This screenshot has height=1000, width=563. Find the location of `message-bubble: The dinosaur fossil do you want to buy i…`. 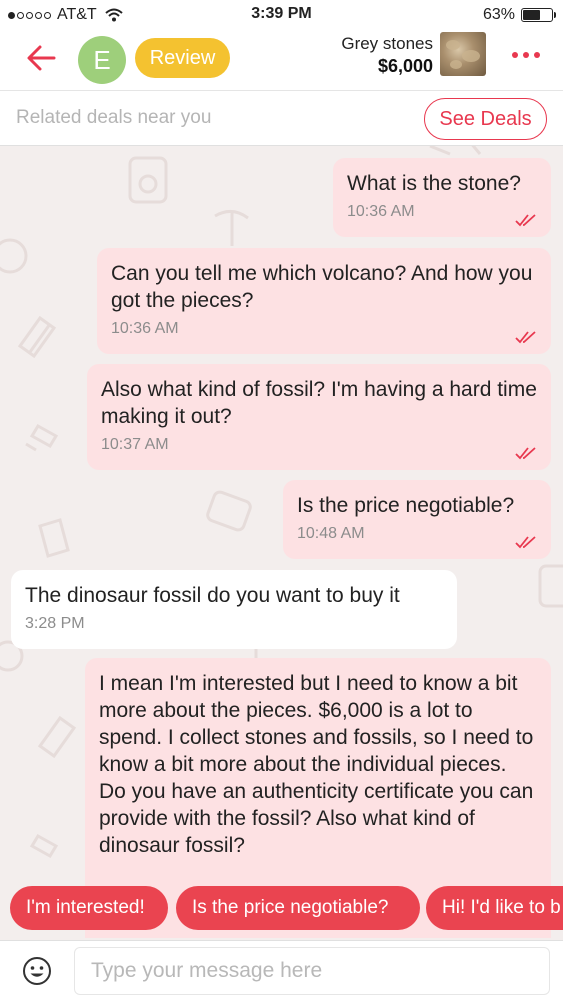

message-bubble: The dinosaur fossil do you want to buy i… is located at coordinates (234, 609).